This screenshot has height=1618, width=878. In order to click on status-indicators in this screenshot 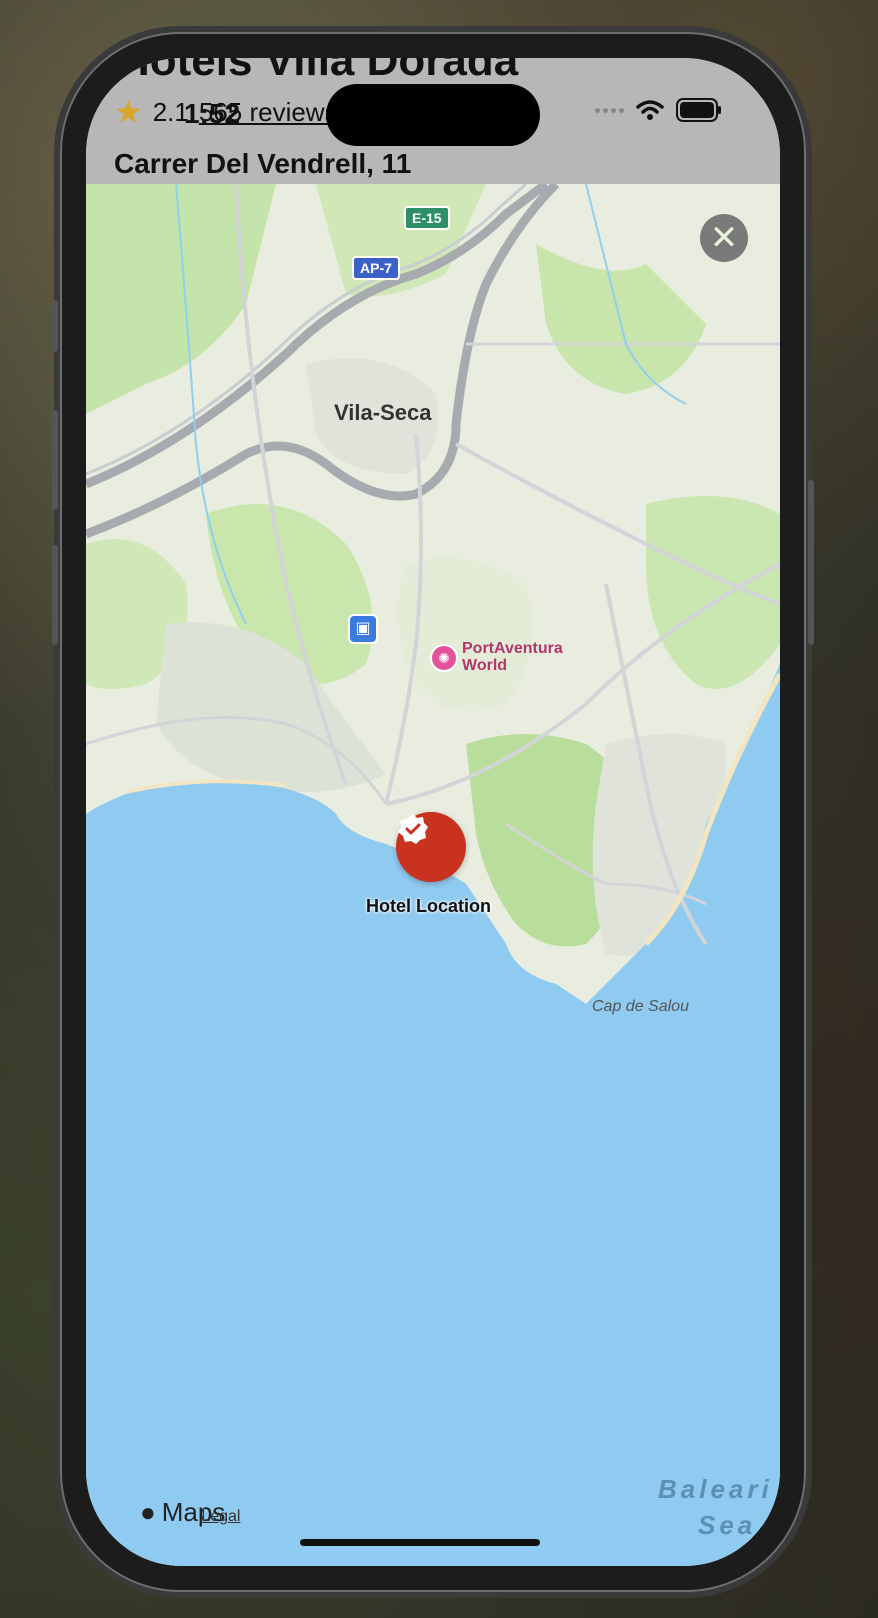, I will do `click(658, 110)`.